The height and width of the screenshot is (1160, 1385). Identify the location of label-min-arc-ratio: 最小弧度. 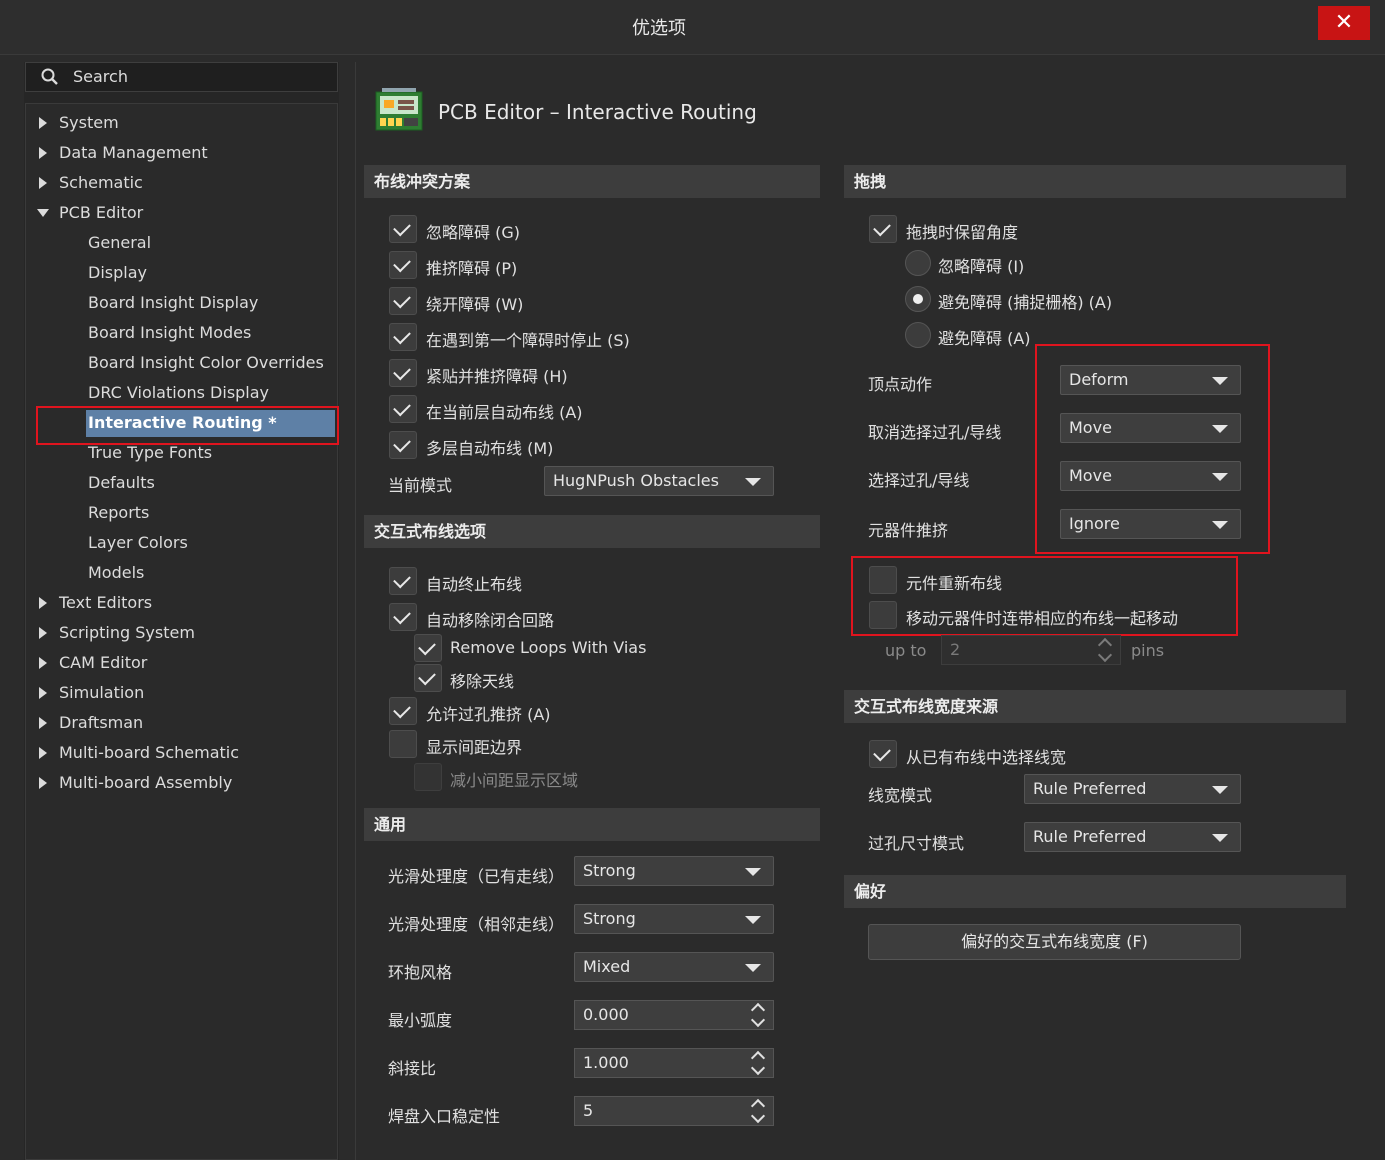
(420, 1020).